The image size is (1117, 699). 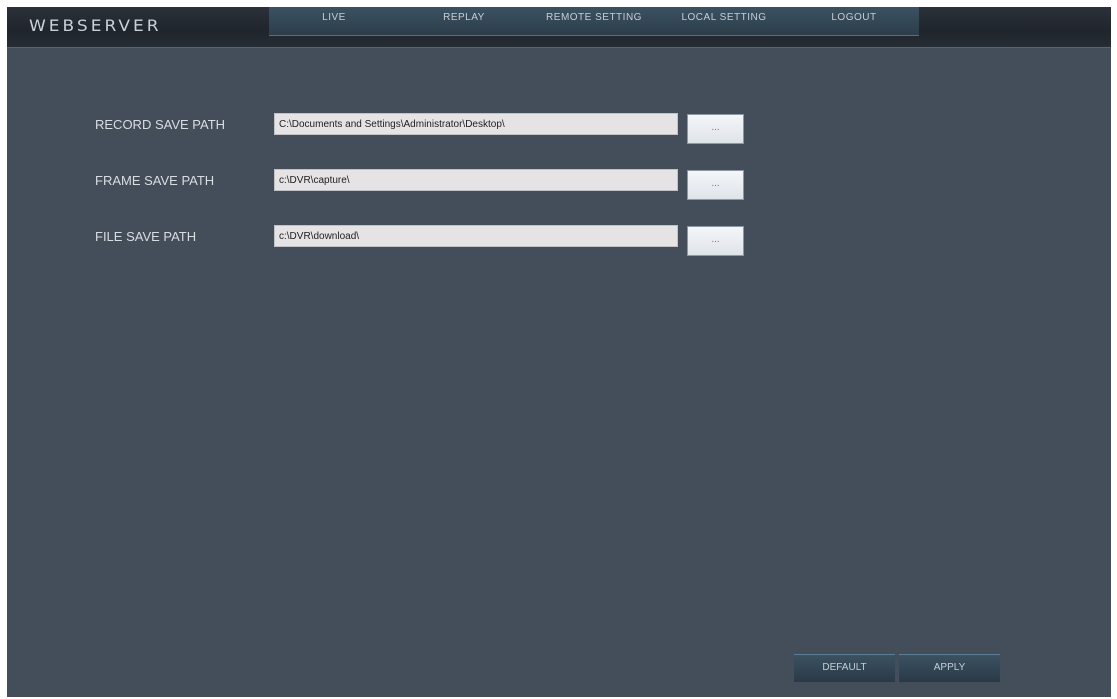 What do you see at coordinates (95, 26) in the screenshot?
I see `webserver-logo: WEBSERVER` at bounding box center [95, 26].